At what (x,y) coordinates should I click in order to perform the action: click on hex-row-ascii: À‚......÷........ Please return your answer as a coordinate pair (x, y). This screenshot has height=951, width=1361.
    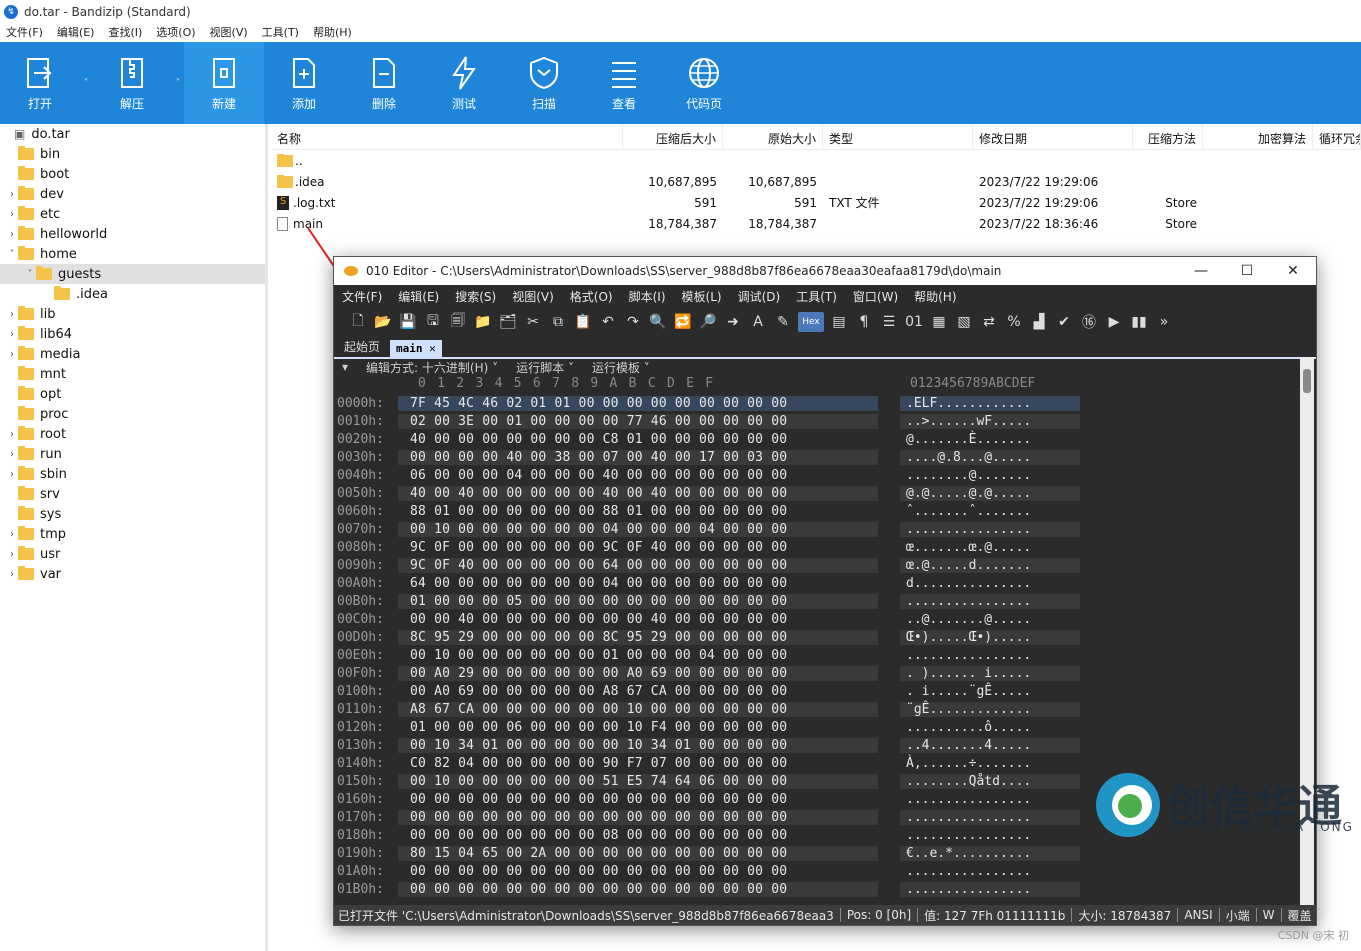
    Looking at the image, I should click on (990, 763).